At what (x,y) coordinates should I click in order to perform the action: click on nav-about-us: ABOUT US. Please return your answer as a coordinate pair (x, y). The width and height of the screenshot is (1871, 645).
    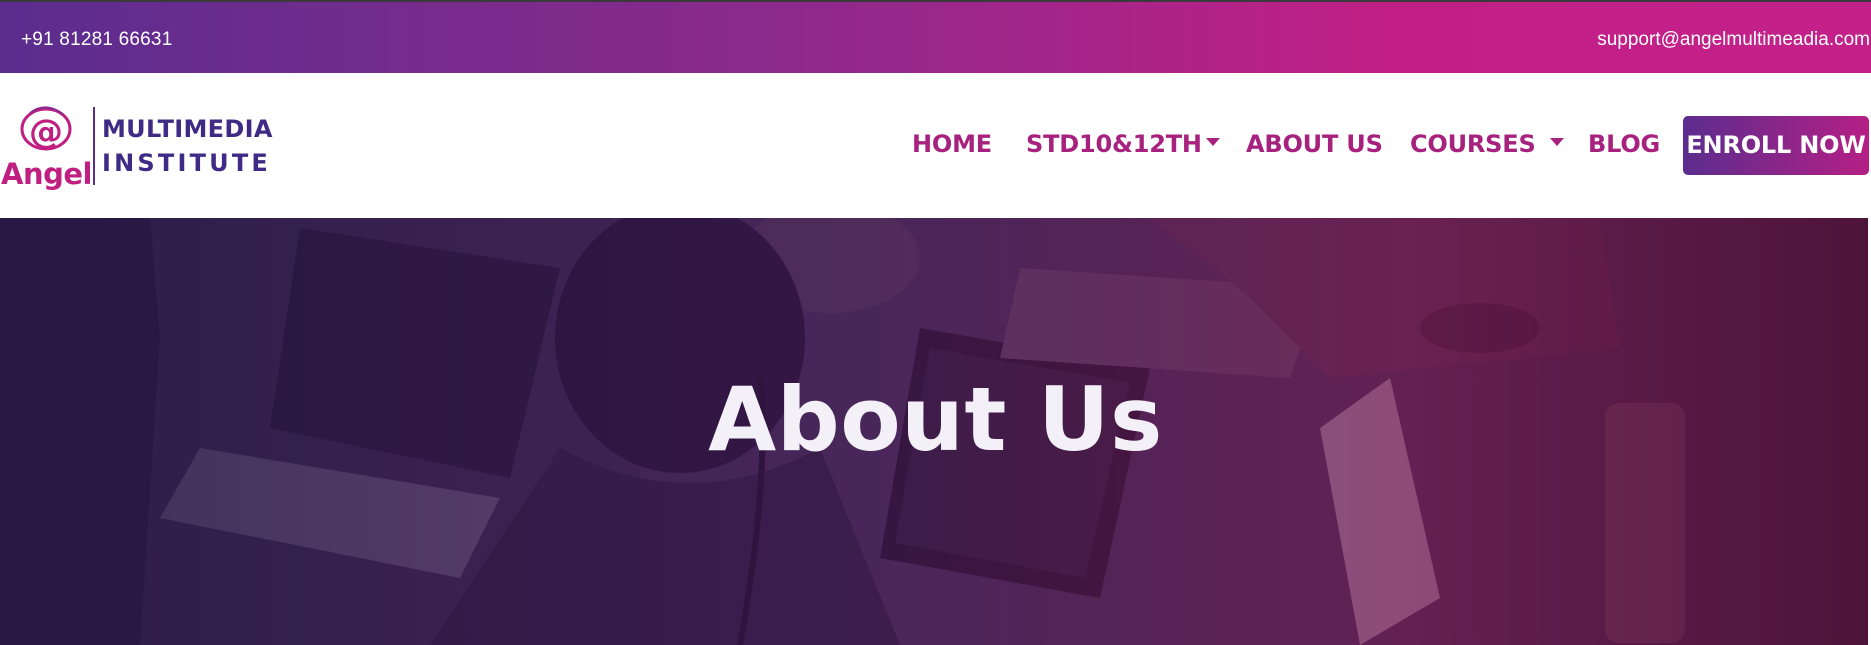
    Looking at the image, I should click on (1314, 144).